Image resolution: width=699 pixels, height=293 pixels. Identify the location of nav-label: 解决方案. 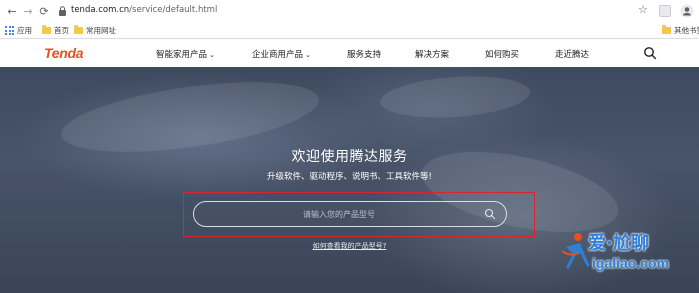
(432, 55).